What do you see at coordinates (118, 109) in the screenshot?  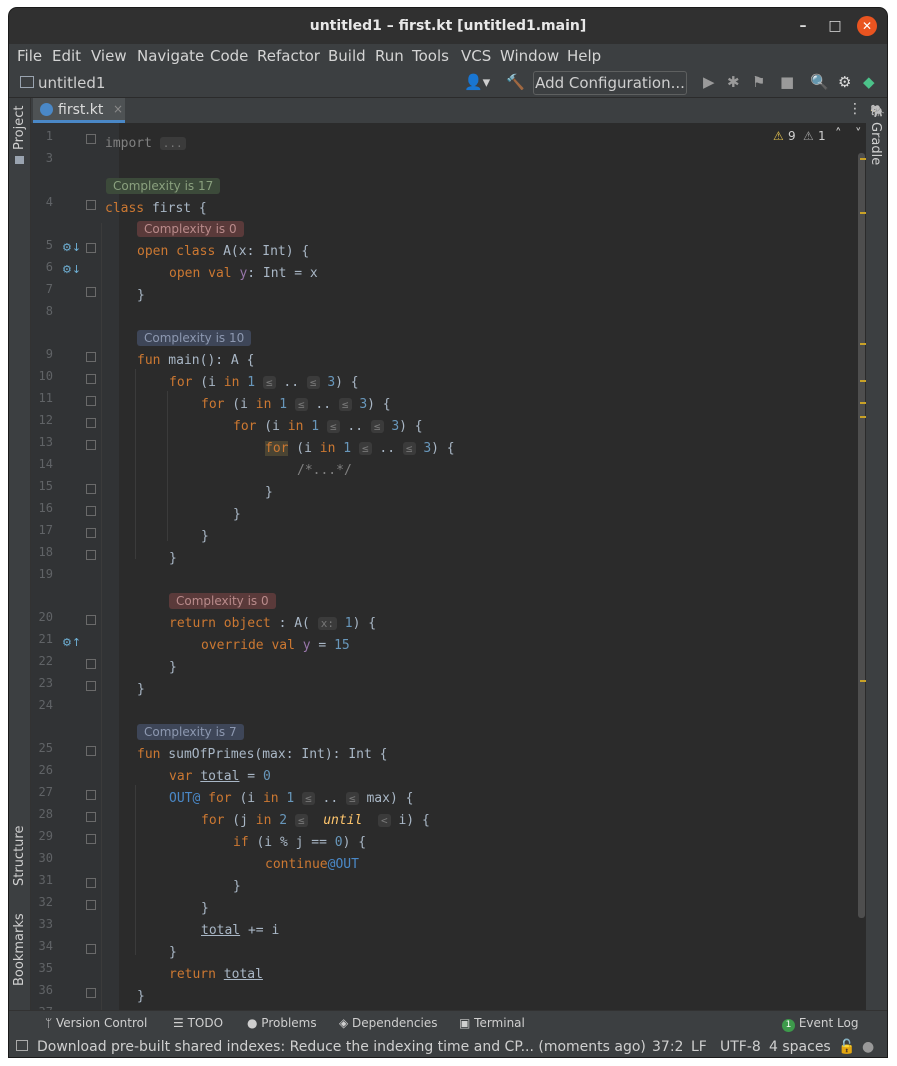 I see `close-tab-icon: ×` at bounding box center [118, 109].